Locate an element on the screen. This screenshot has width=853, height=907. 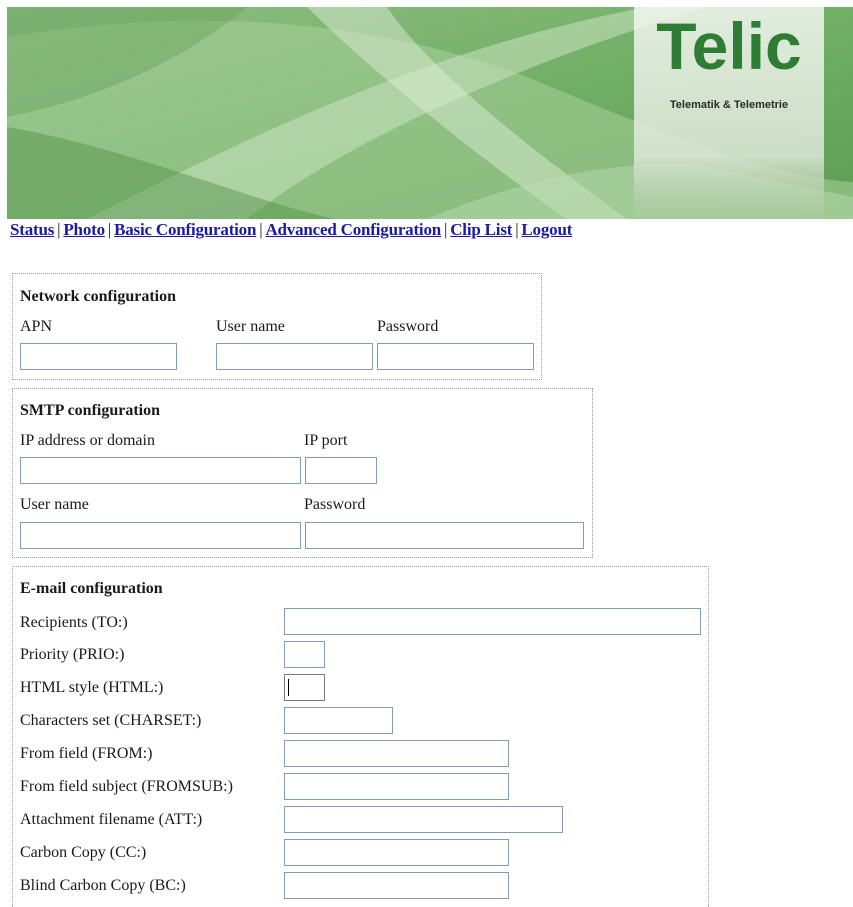
html-style-label: HTML style (HTML:) is located at coordinates (92, 687).